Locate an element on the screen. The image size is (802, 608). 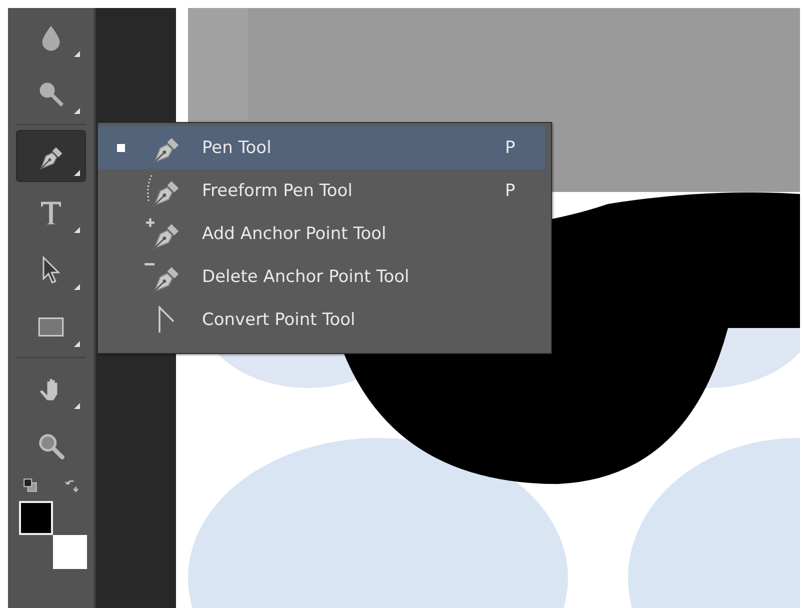
swap-arrows-icon is located at coordinates (71, 485).